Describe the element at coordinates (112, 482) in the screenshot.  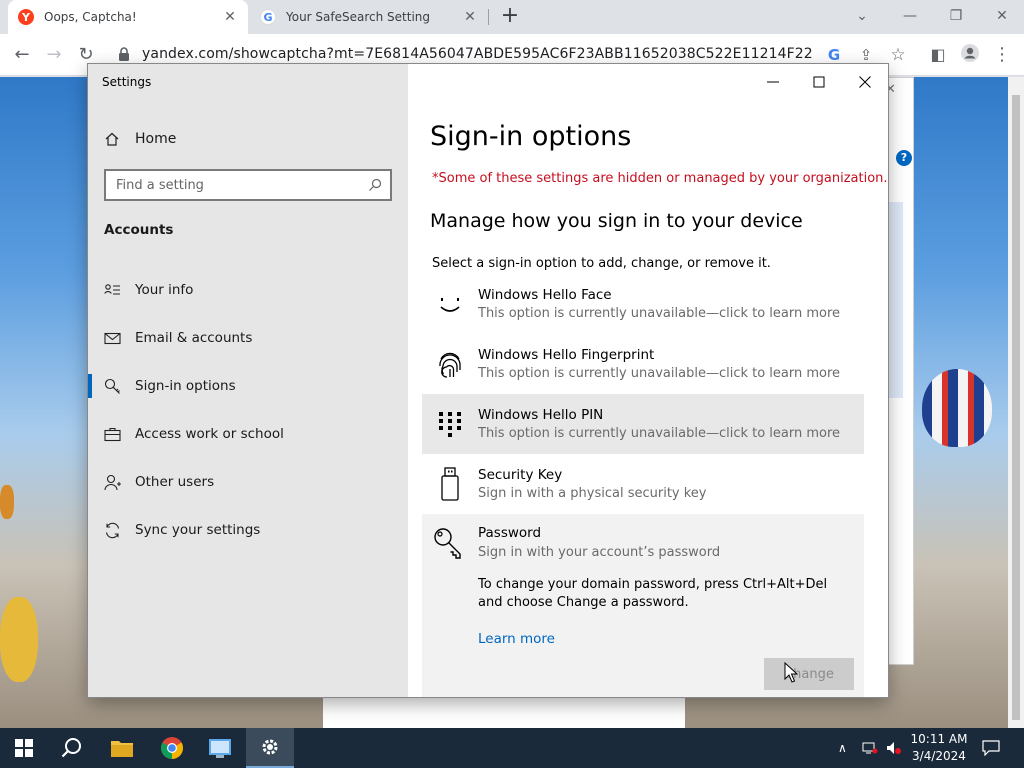
I see `person-add-icon` at that location.